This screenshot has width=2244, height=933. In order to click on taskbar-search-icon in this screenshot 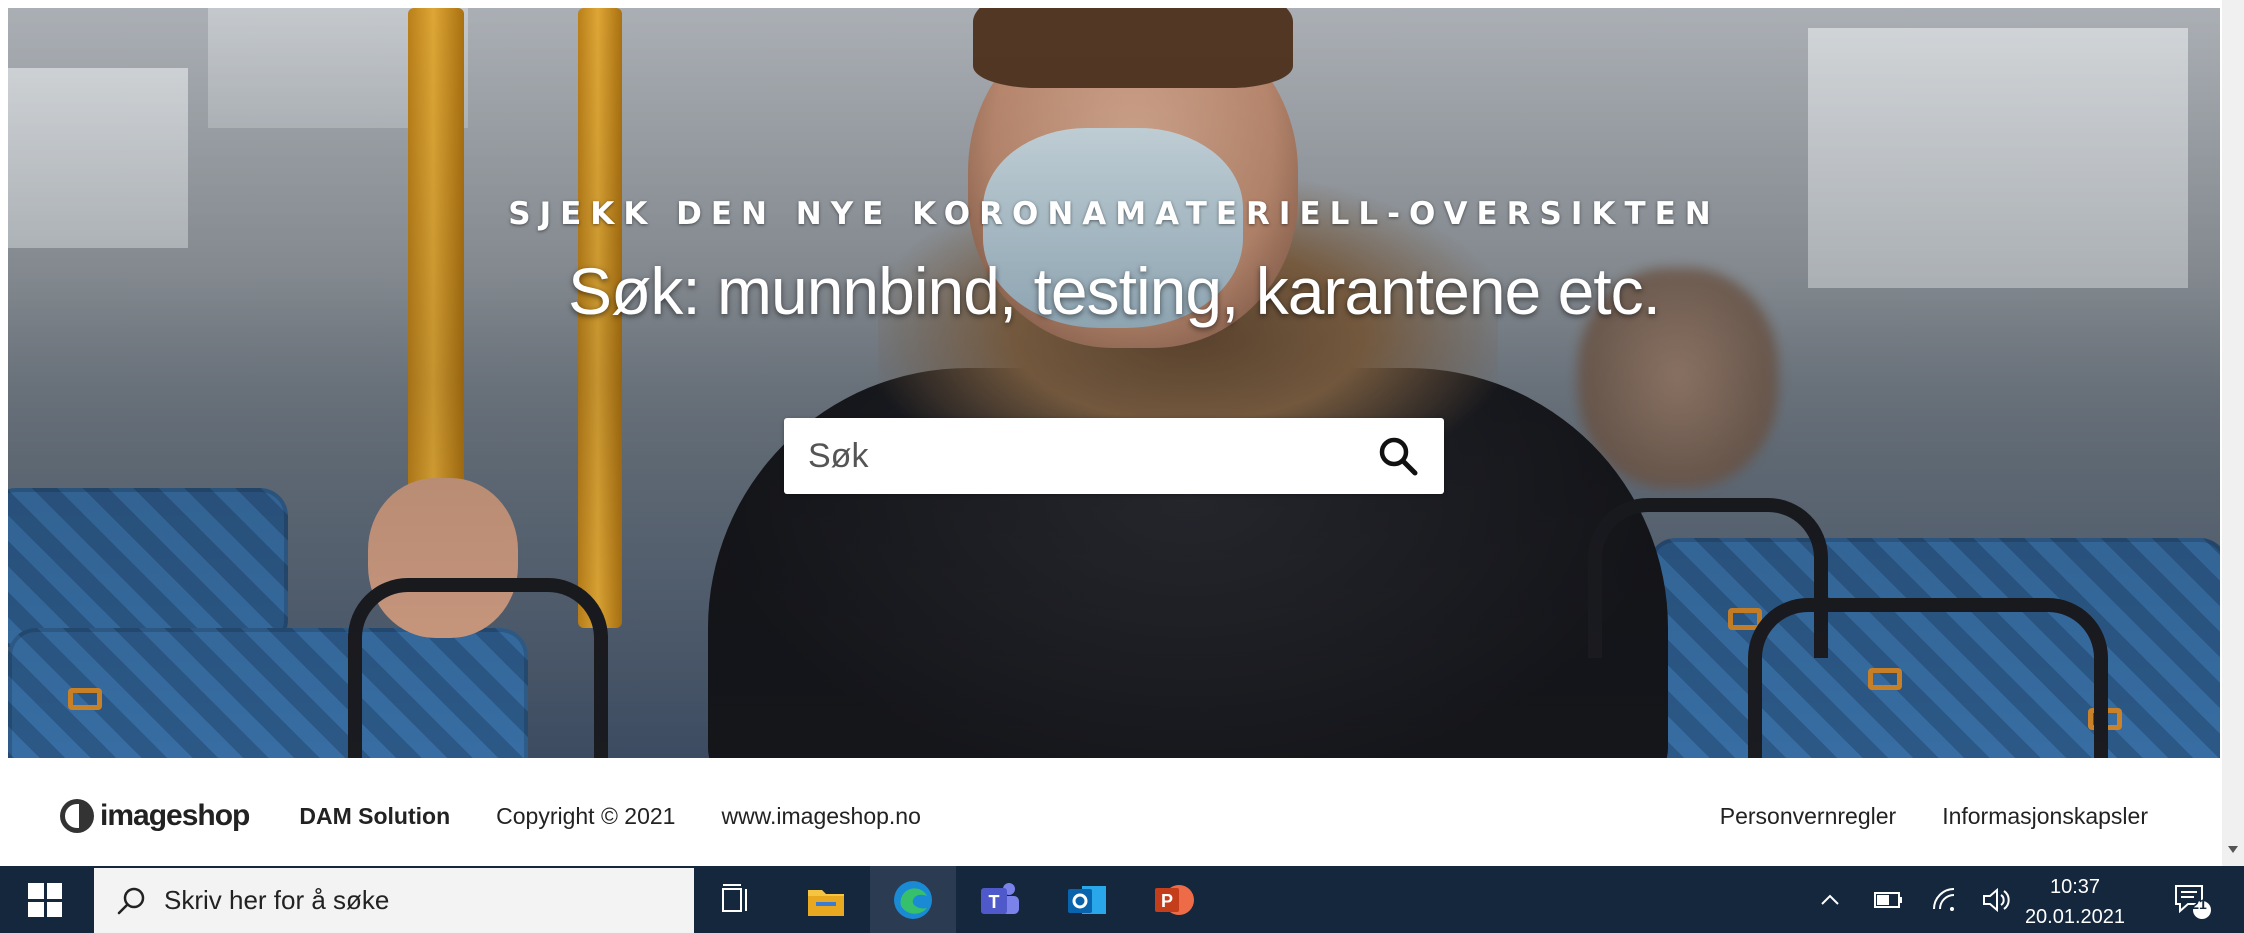, I will do `click(131, 900)`.